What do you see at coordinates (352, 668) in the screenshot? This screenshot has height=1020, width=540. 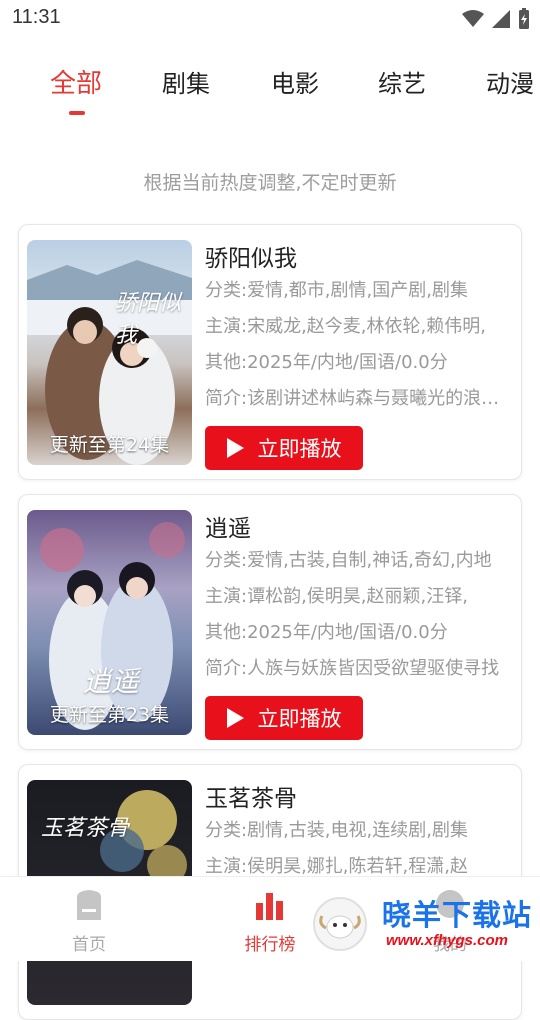 I see `item-summary: 简介:人族与妖族皆因受欲望驱使寻找` at bounding box center [352, 668].